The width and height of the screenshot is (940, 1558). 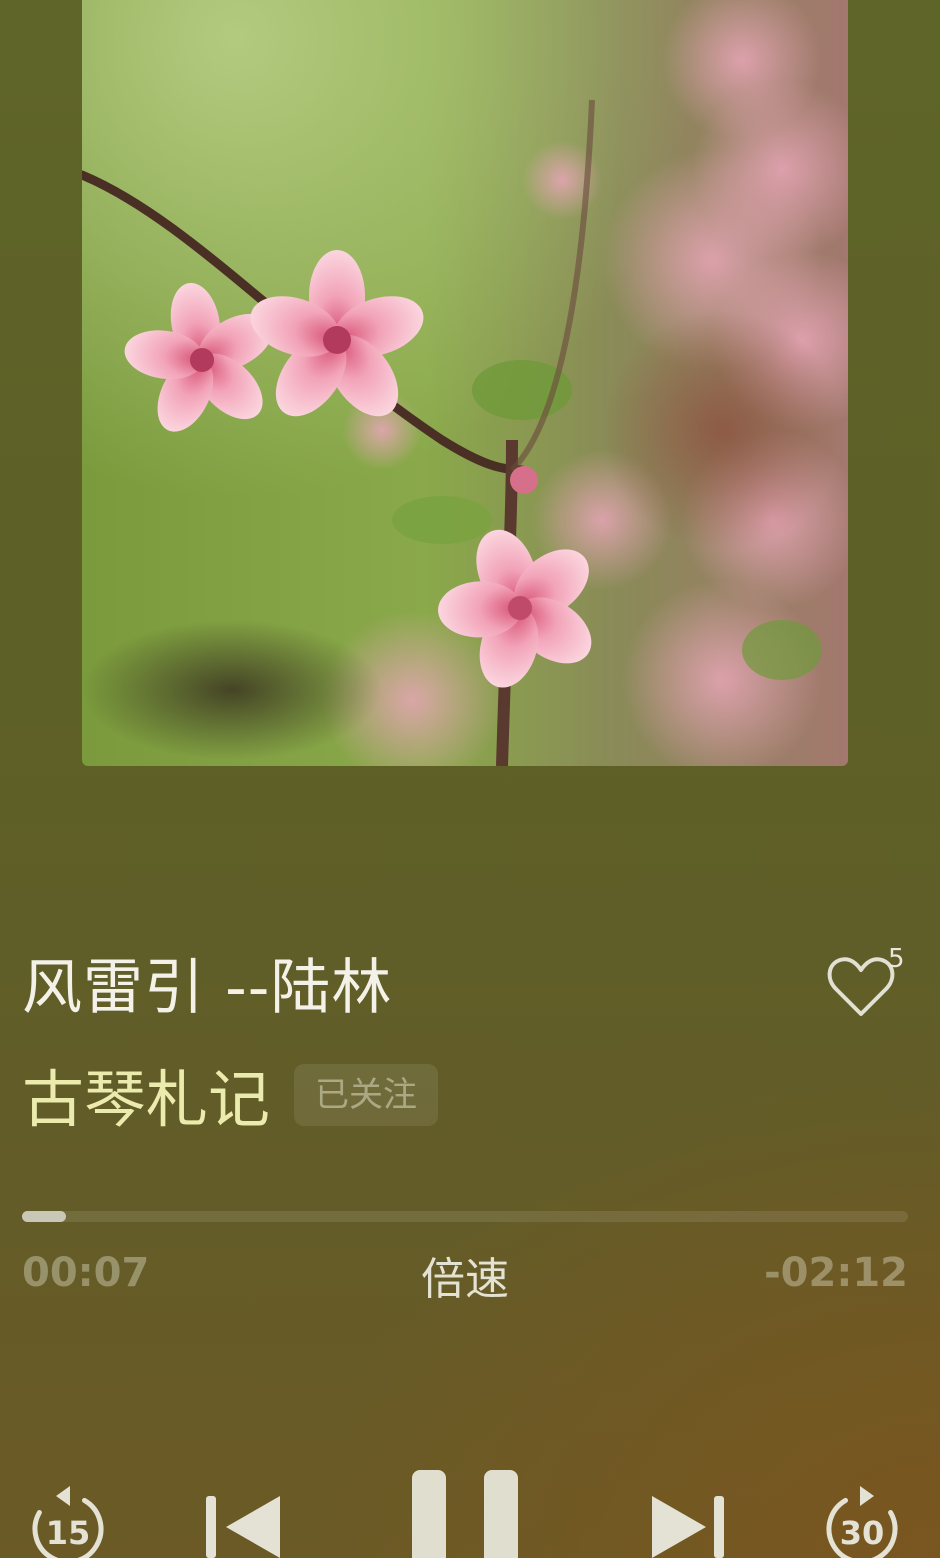 What do you see at coordinates (836, 1273) in the screenshot?
I see `remaining-time: -02:12` at bounding box center [836, 1273].